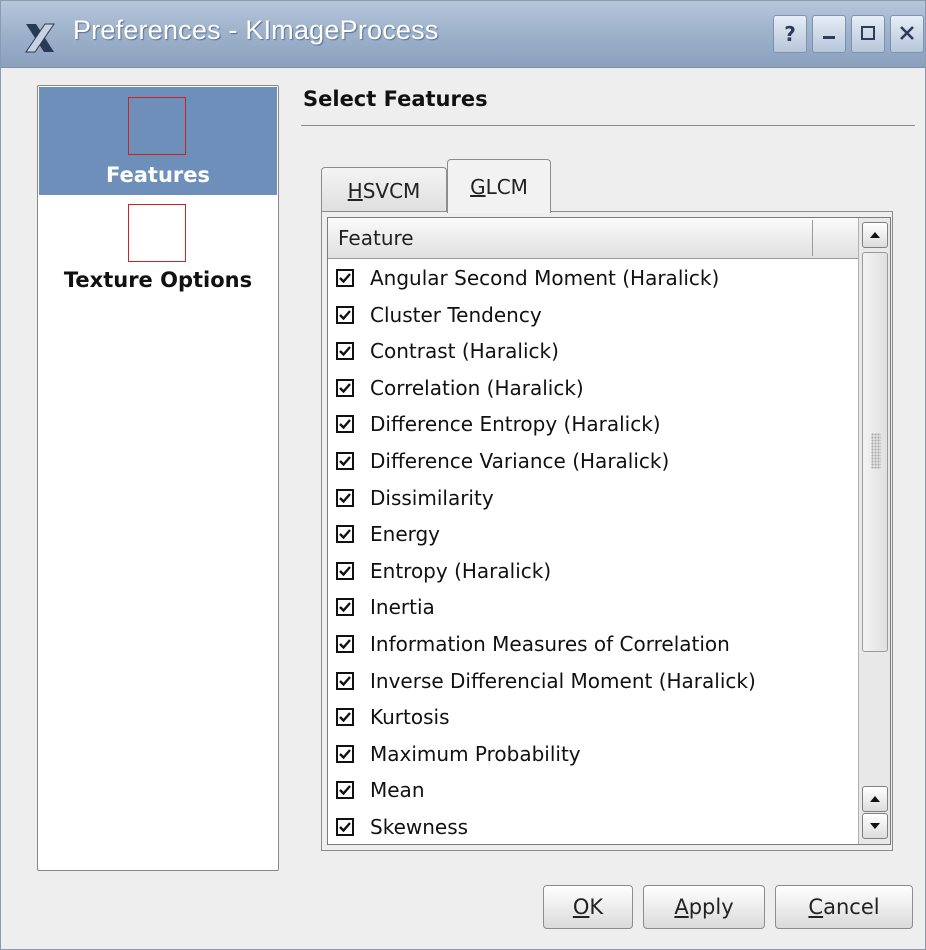 Image resolution: width=926 pixels, height=950 pixels. What do you see at coordinates (593, 790) in the screenshot?
I see `feature-row: Mean` at bounding box center [593, 790].